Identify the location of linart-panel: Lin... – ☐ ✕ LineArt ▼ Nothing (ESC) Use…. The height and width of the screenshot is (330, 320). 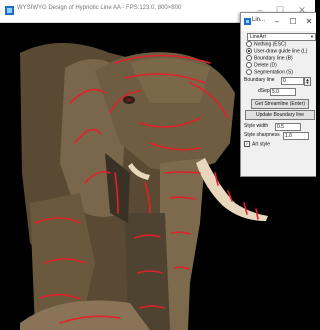
(278, 94).